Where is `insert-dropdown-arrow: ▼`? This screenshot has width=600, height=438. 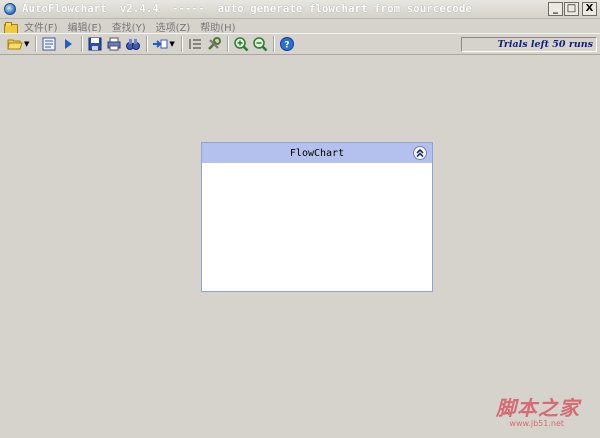
insert-dropdown-arrow: ▼ is located at coordinates (171, 44).